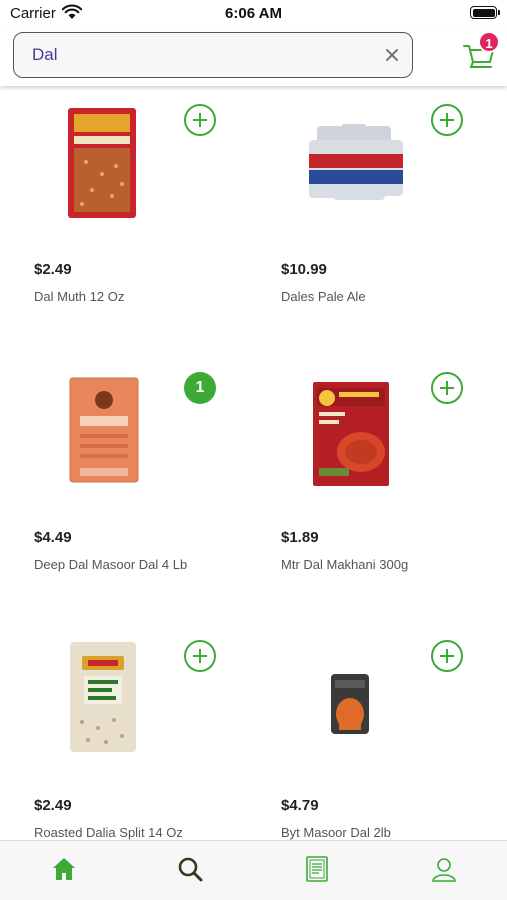 This screenshot has width=507, height=900. Describe the element at coordinates (444, 869) in the screenshot. I see `profile-icon` at that location.